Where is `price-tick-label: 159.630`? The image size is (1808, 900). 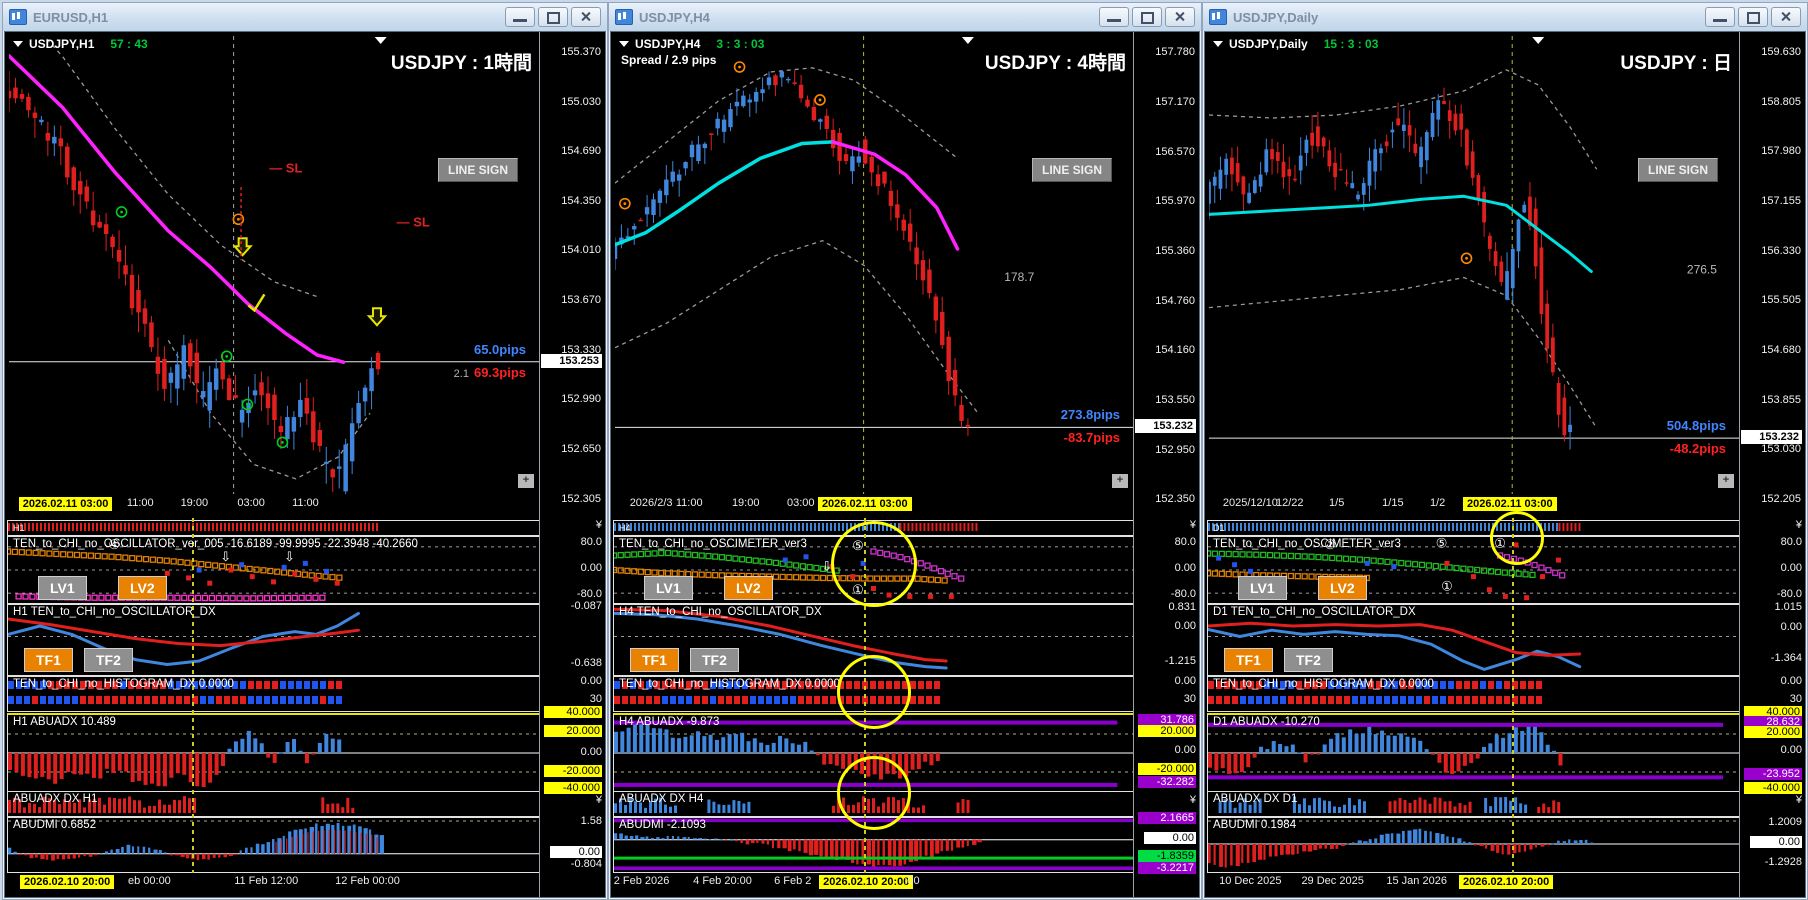 price-tick-label: 159.630 is located at coordinates (1781, 52).